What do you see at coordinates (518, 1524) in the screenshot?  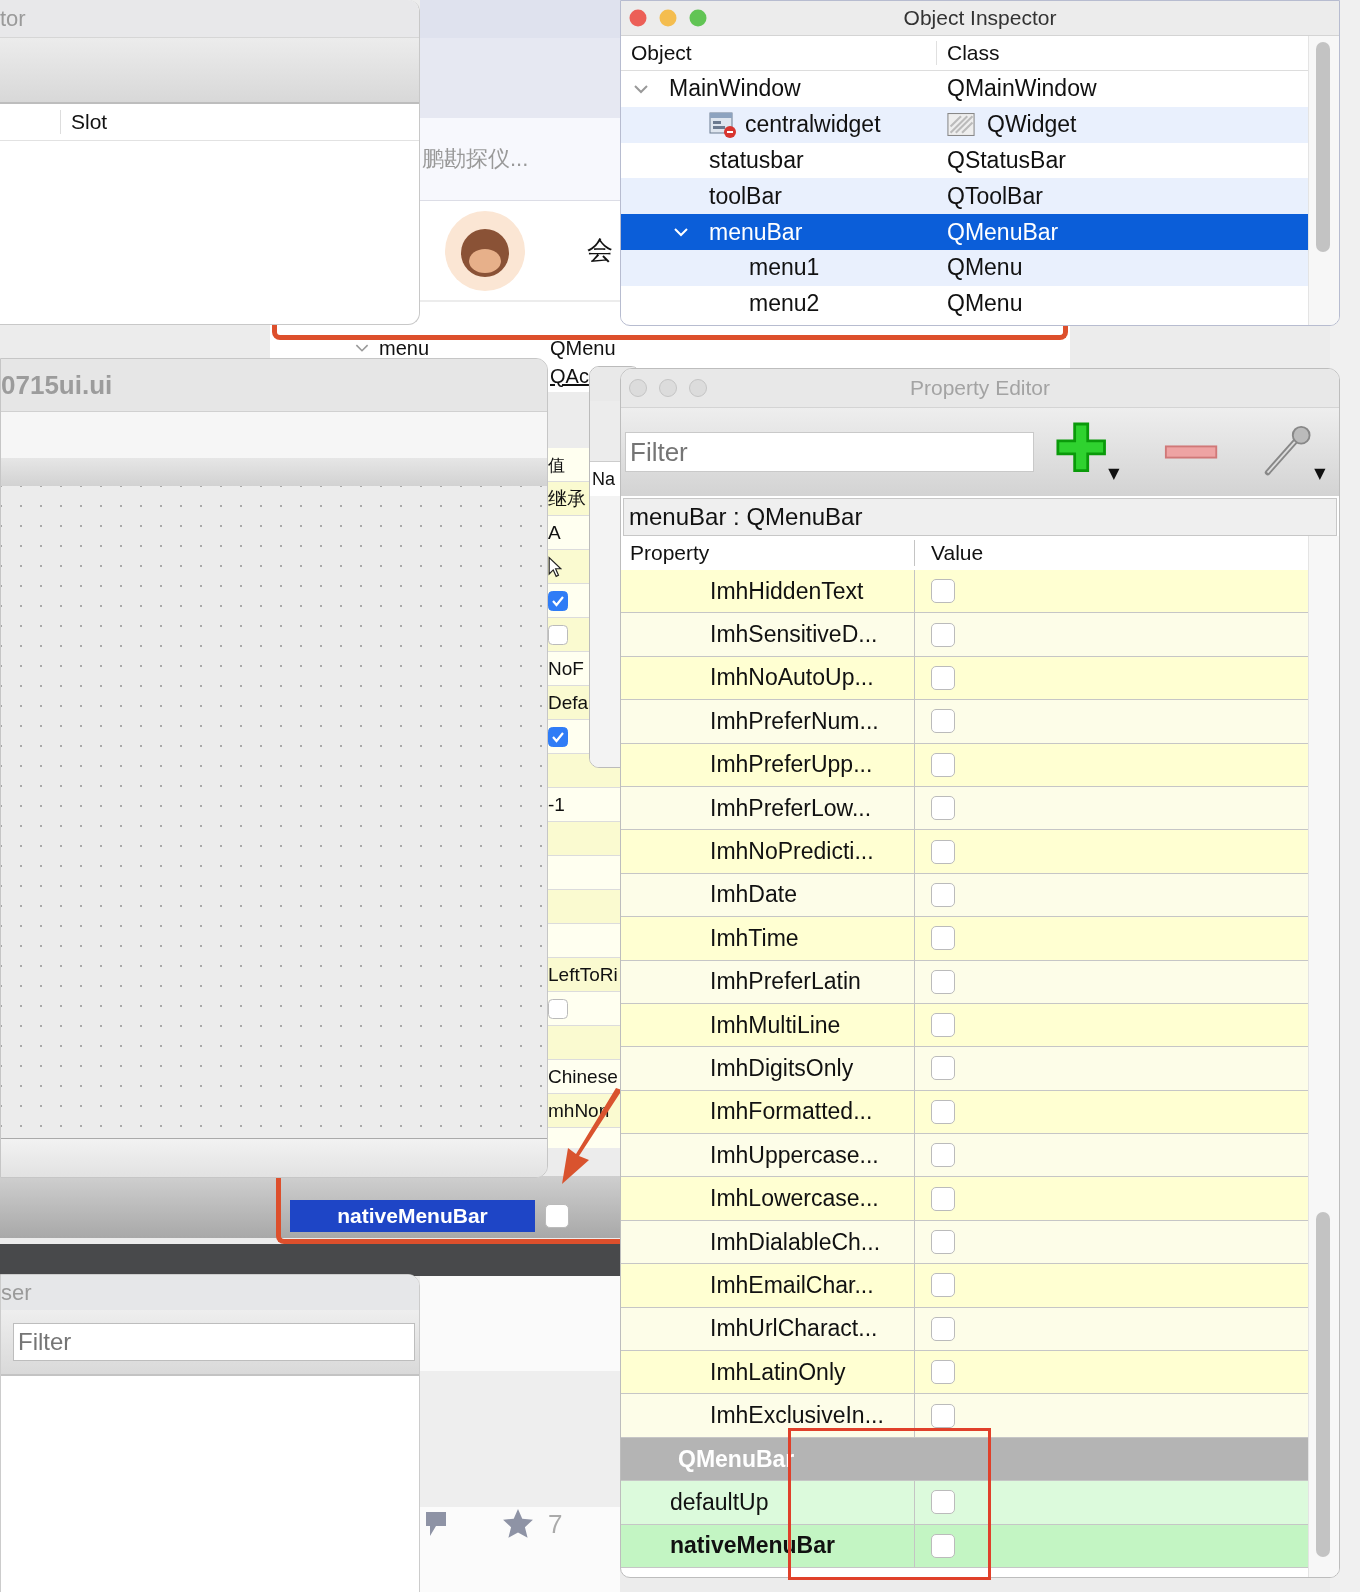 I see `star-icon` at bounding box center [518, 1524].